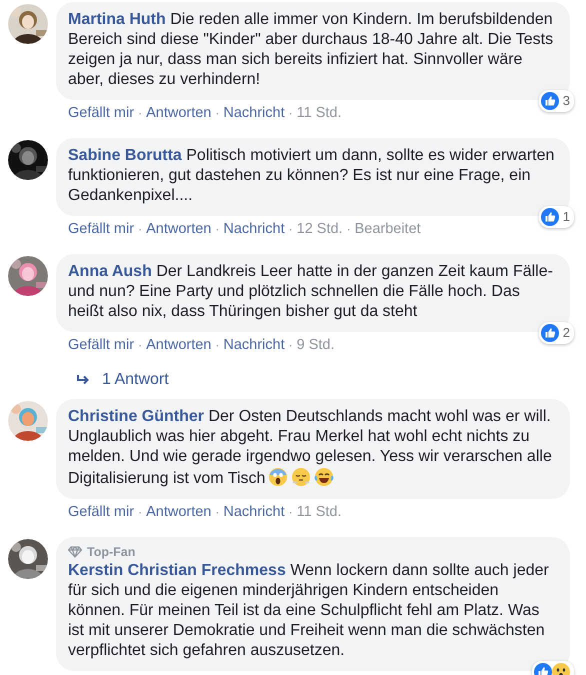 The height and width of the screenshot is (675, 586). I want to click on reply-arrow-icon, so click(83, 380).